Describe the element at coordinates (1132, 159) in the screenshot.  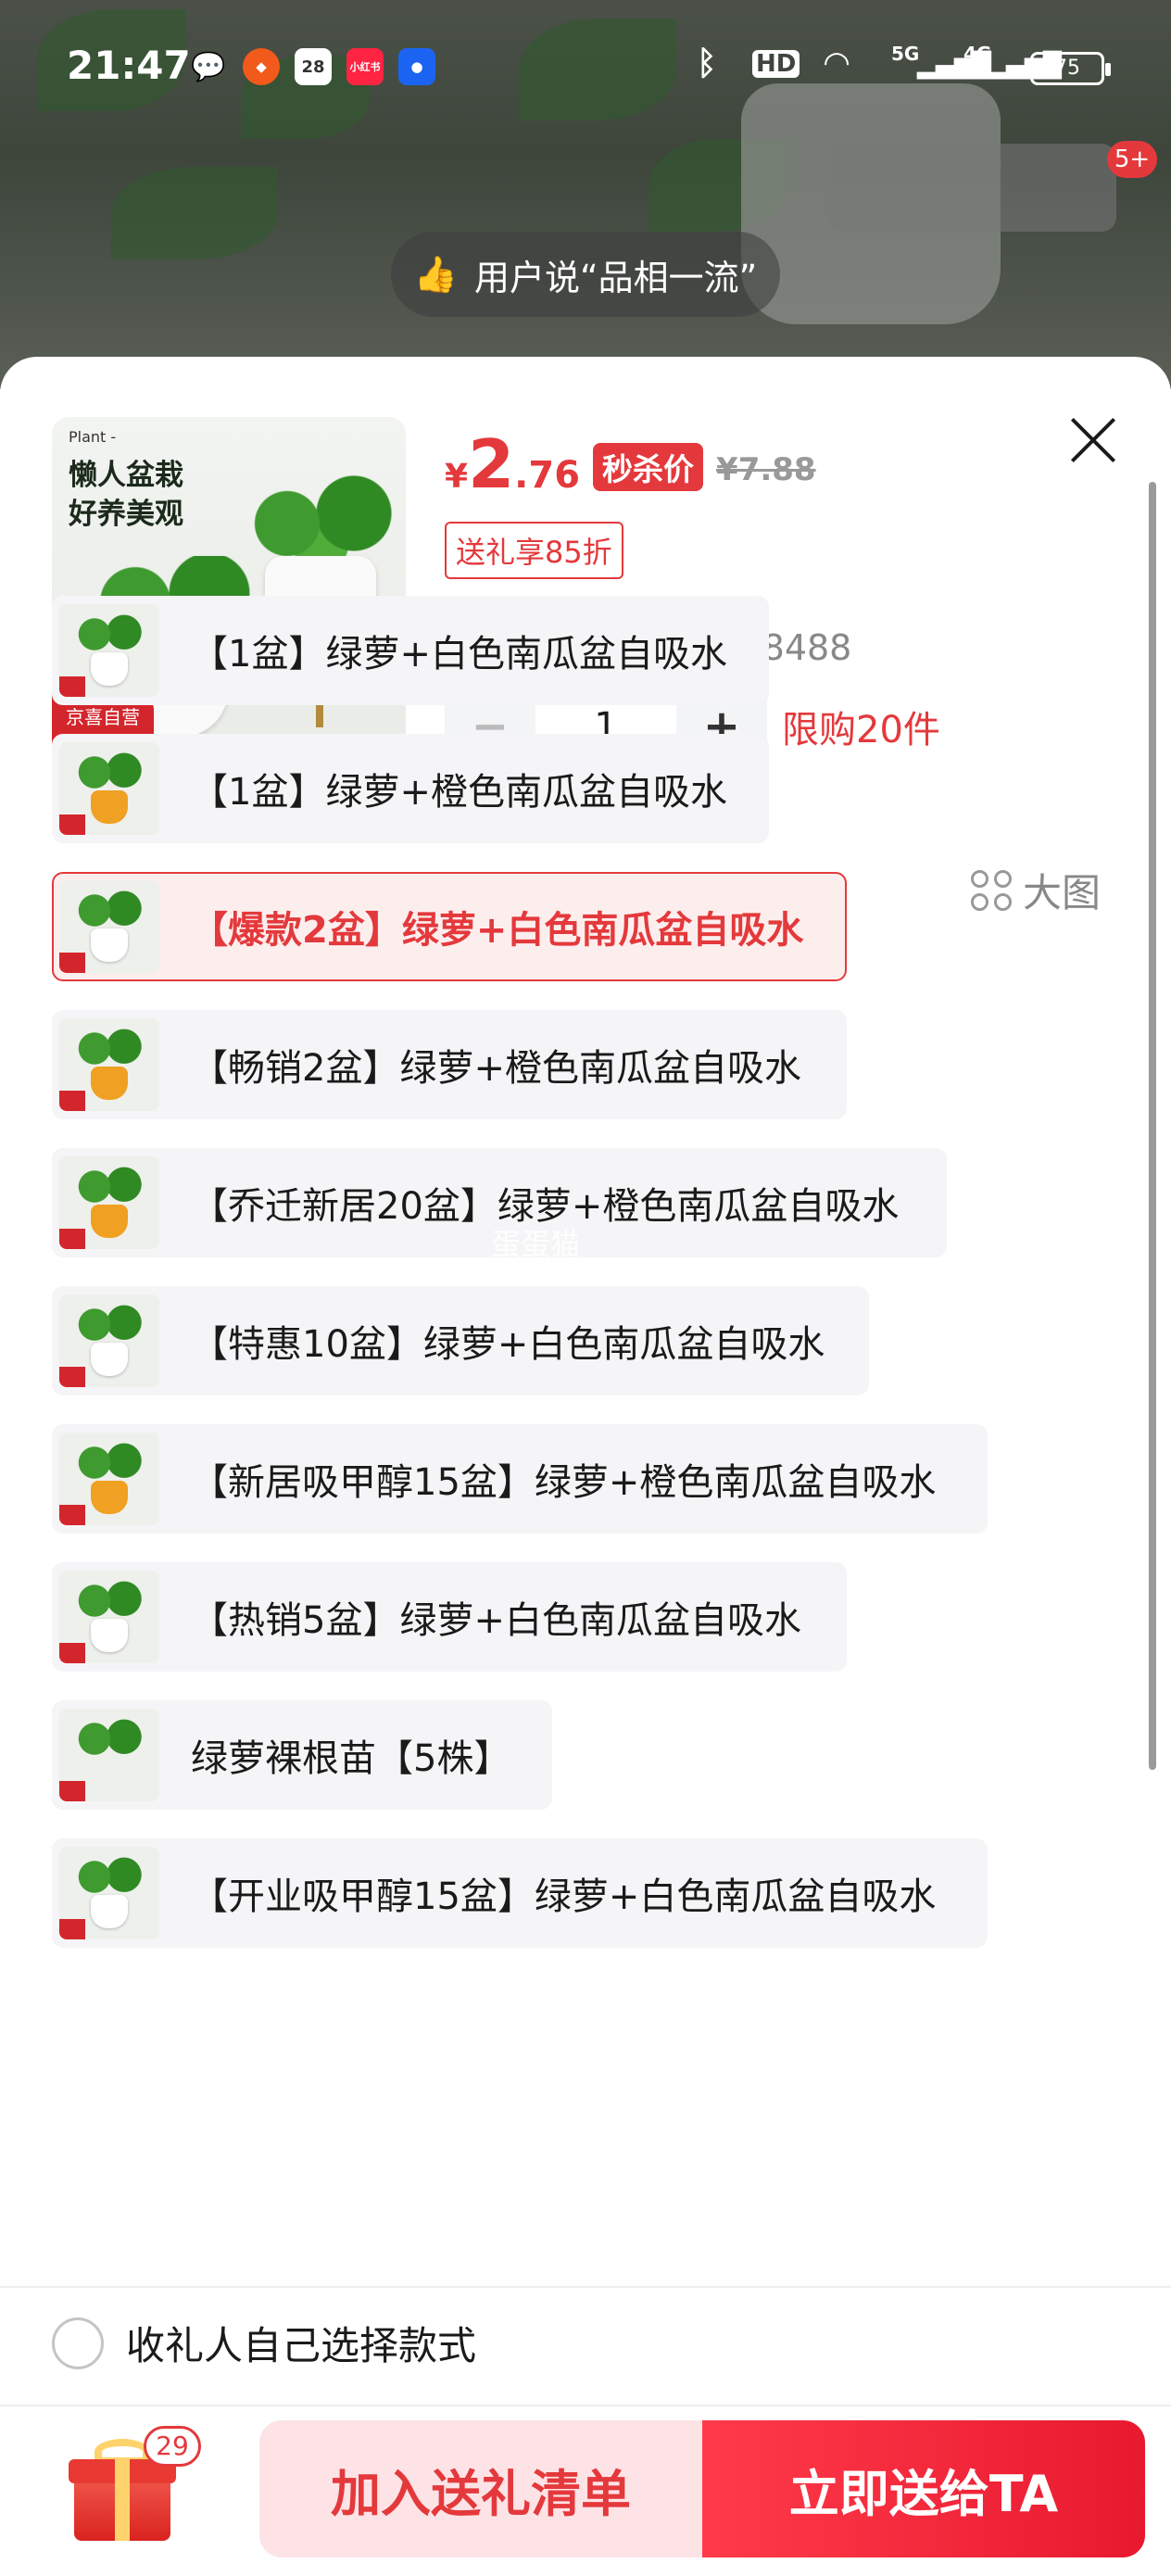
I see `cart-badge: 5+` at that location.